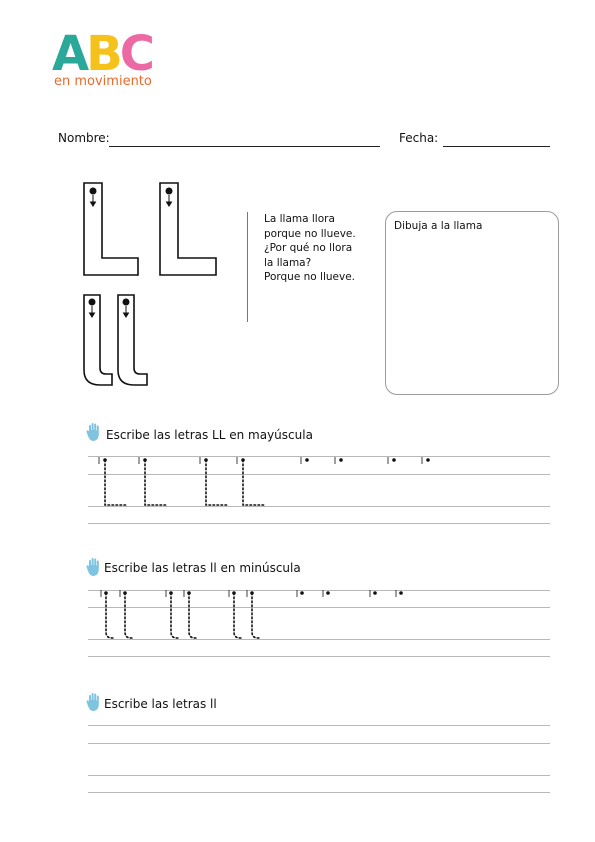 This screenshot has width=595, height=842. I want to click on logo-letters: ABC, so click(103, 54).